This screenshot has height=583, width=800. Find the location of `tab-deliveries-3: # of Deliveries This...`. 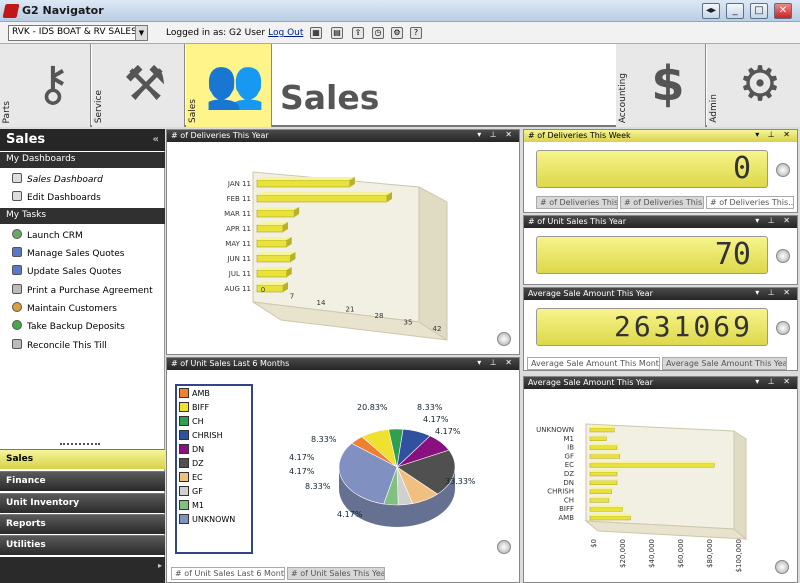

tab-deliveries-3: # of Deliveries This... is located at coordinates (750, 202).